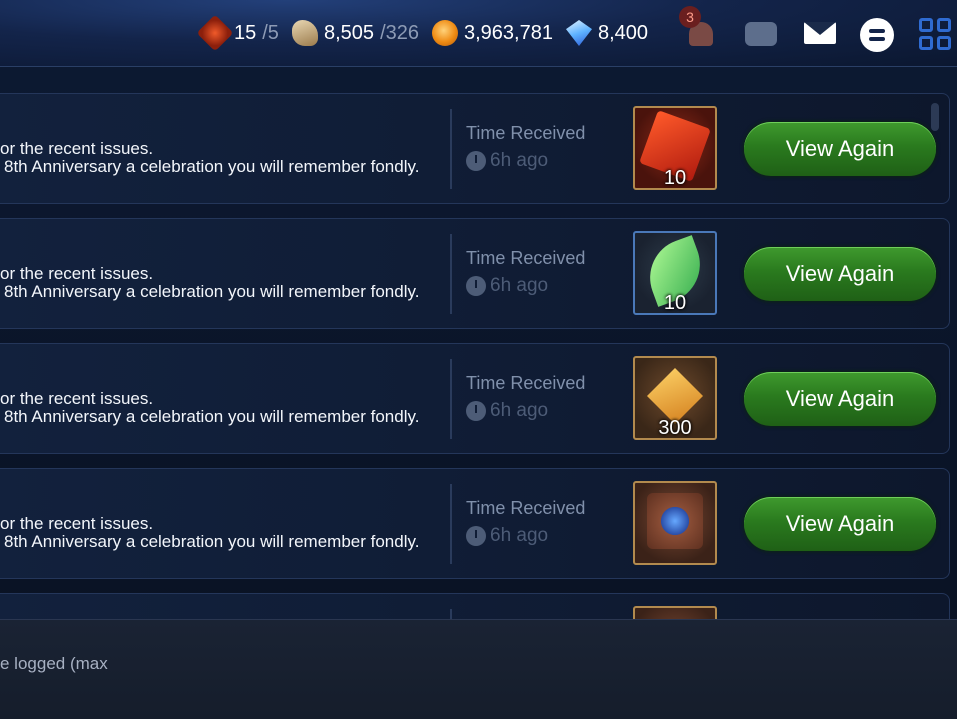  Describe the element at coordinates (478, 669) in the screenshot. I see `footer-panel: e logged (max` at that location.